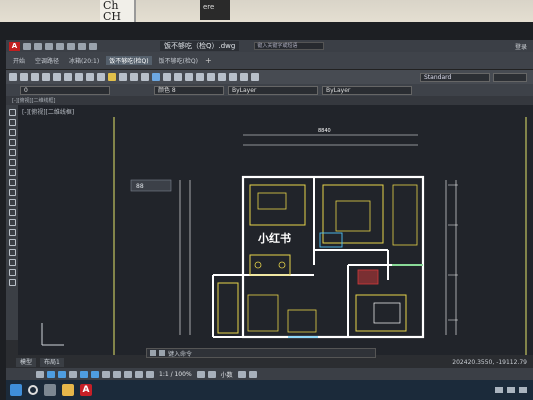 The image size is (533, 400). Describe the element at coordinates (241, 374) in the screenshot. I see `quick-properties-icon` at that location.